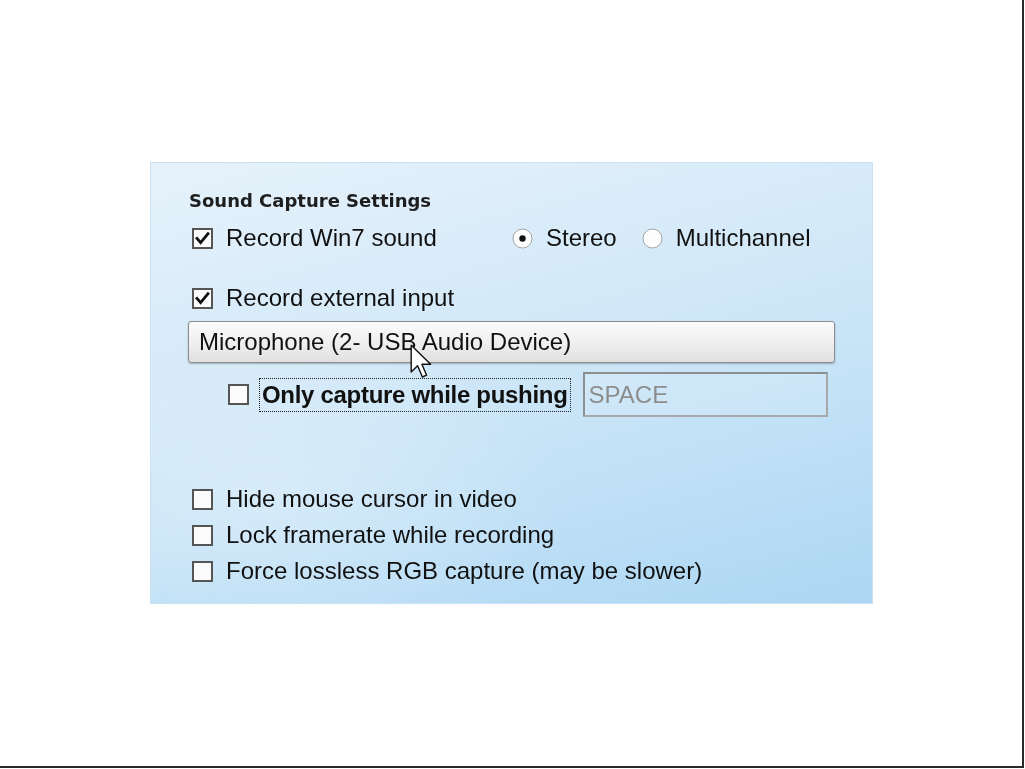 This screenshot has width=1025, height=769. What do you see at coordinates (340, 298) in the screenshot?
I see `checkbox-label: Record external input` at bounding box center [340, 298].